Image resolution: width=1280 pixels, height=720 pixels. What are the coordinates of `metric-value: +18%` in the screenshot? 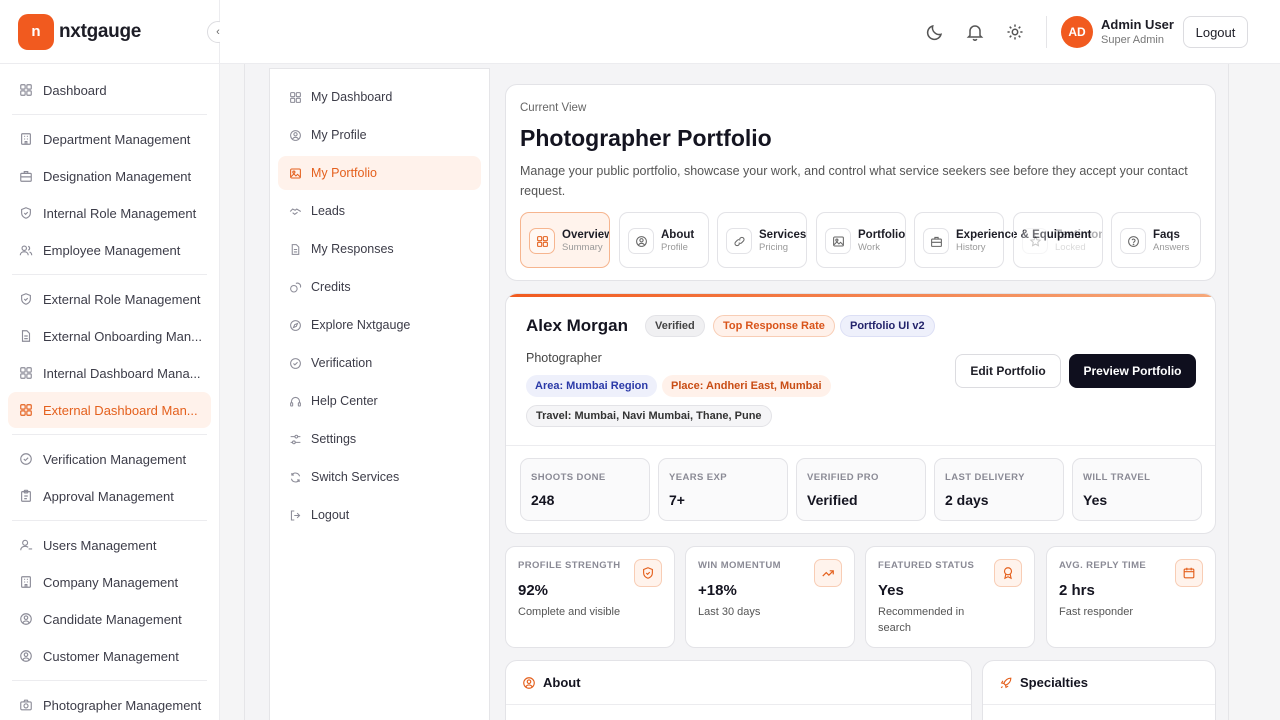 It's located at (717, 590).